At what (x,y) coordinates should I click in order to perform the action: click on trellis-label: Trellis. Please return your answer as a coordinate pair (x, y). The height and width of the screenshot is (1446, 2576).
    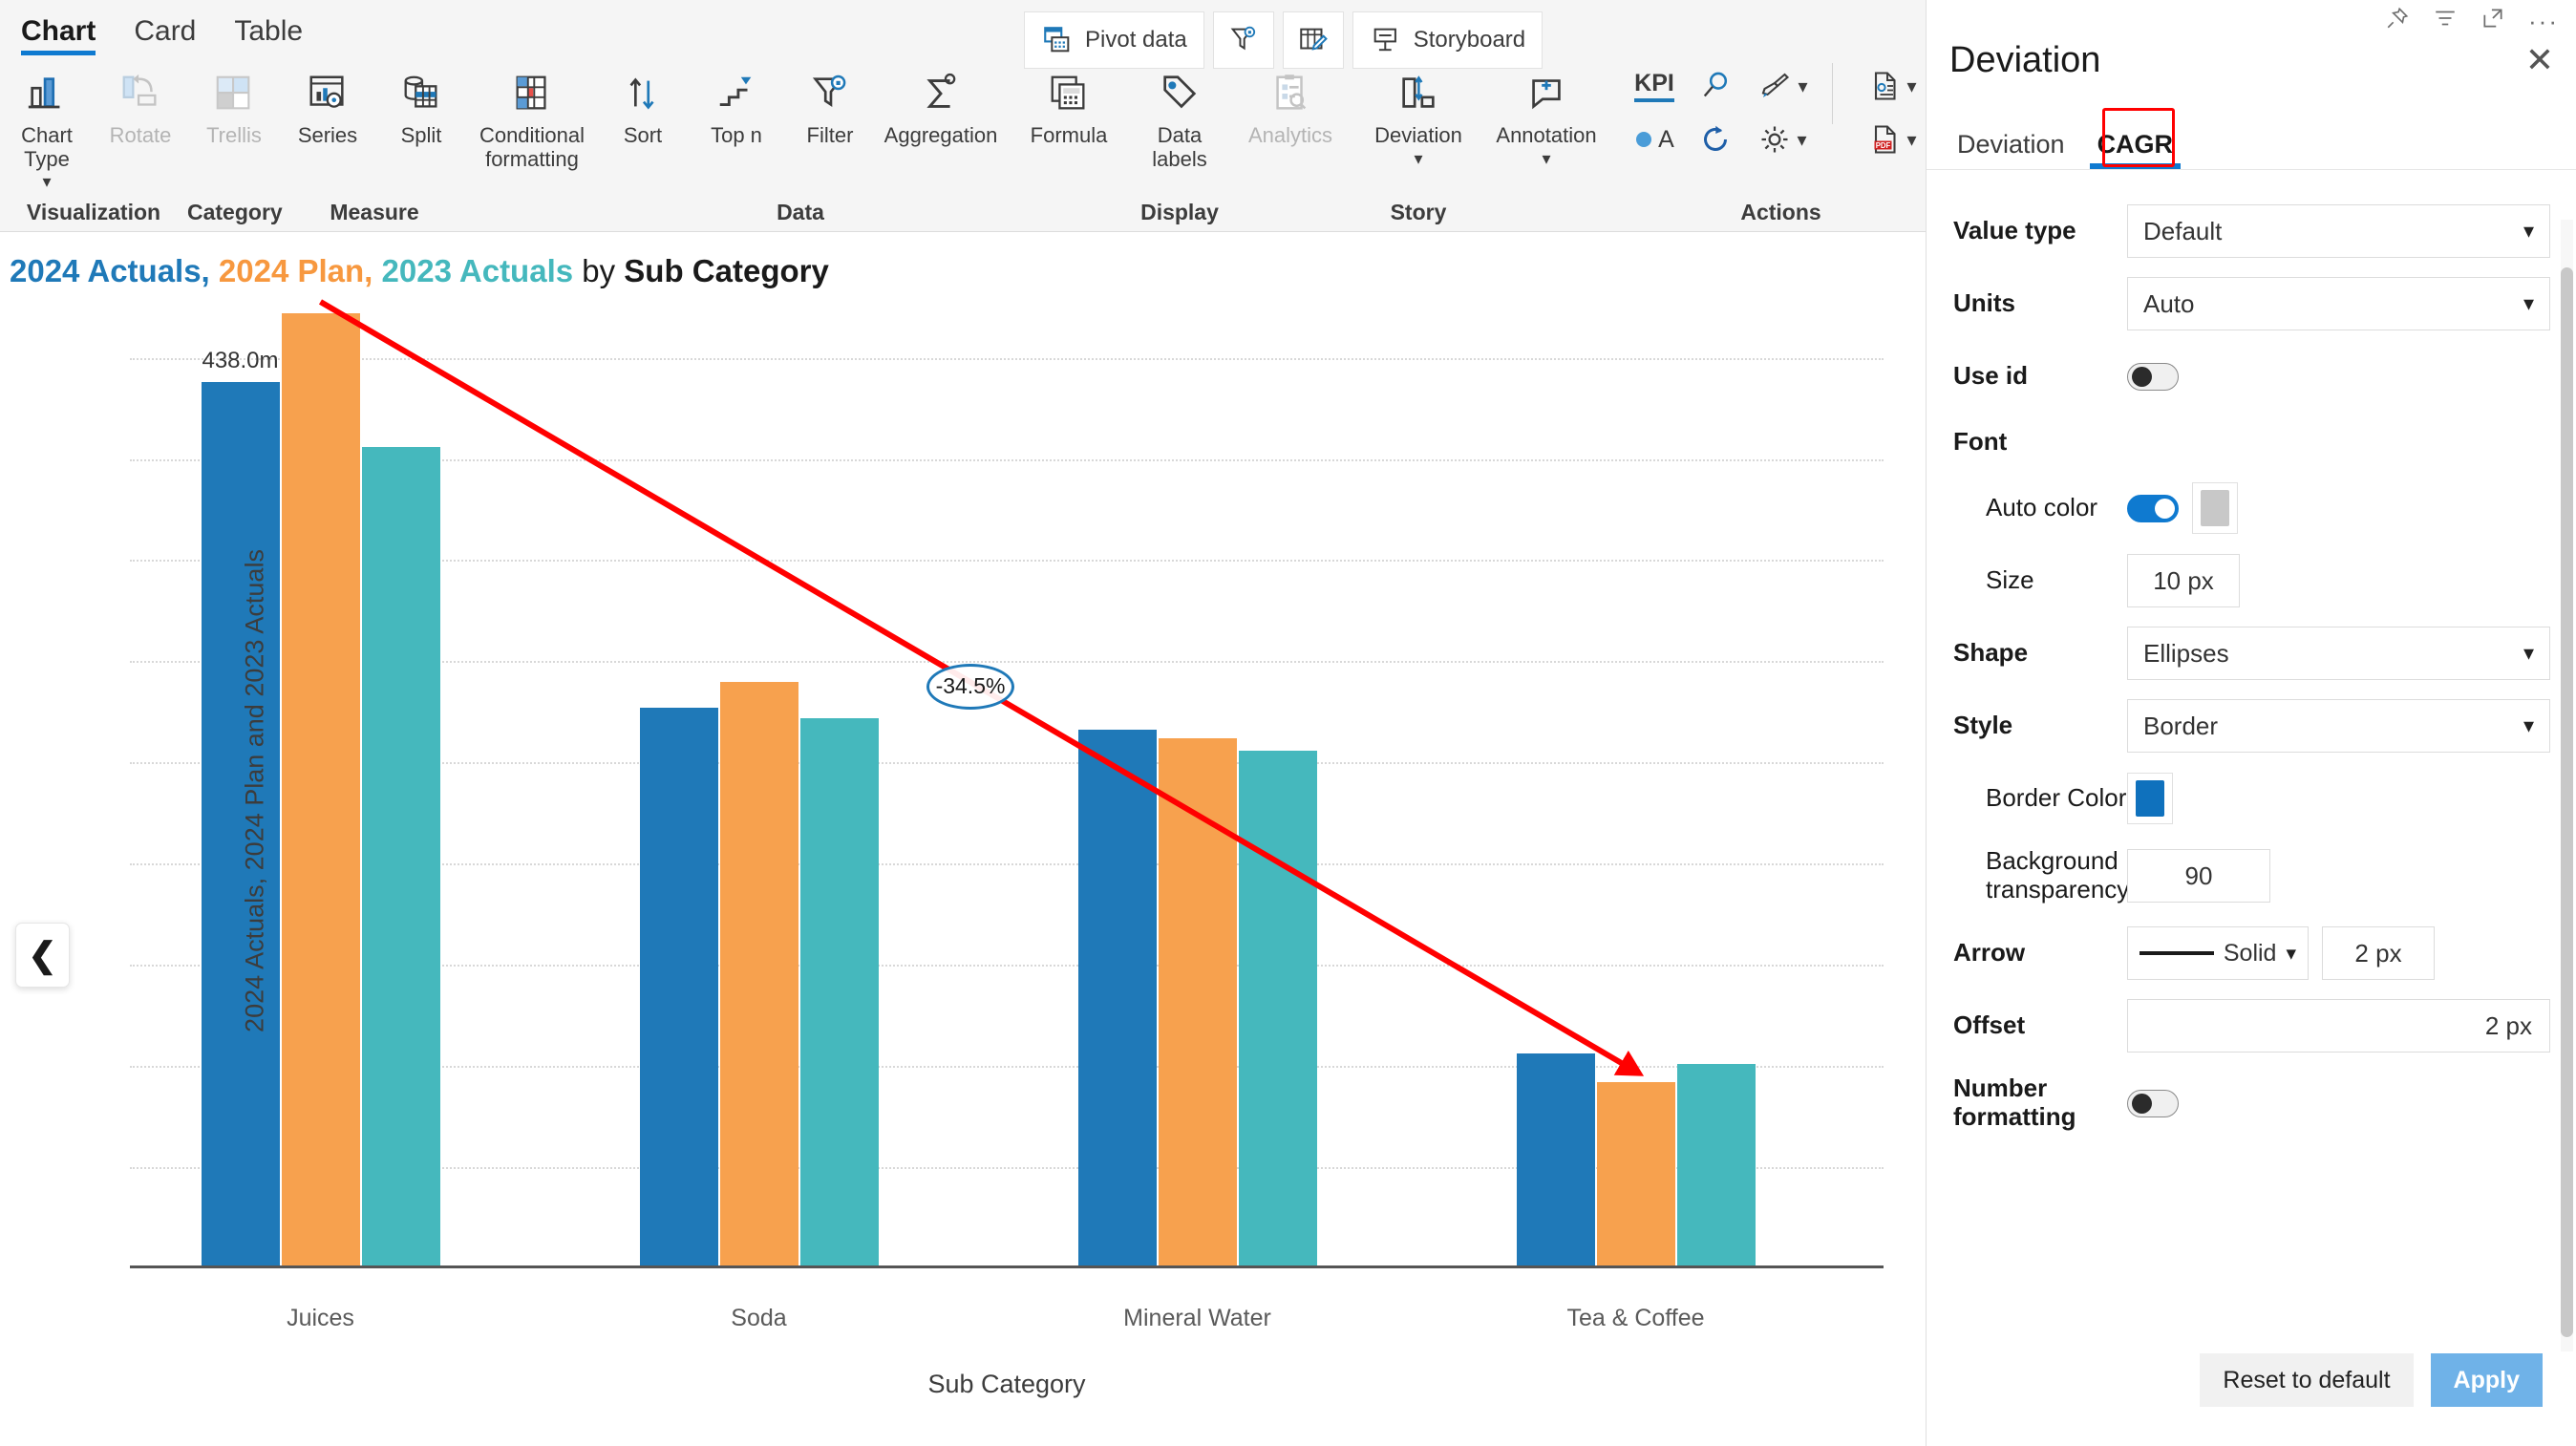
    Looking at the image, I should click on (234, 135).